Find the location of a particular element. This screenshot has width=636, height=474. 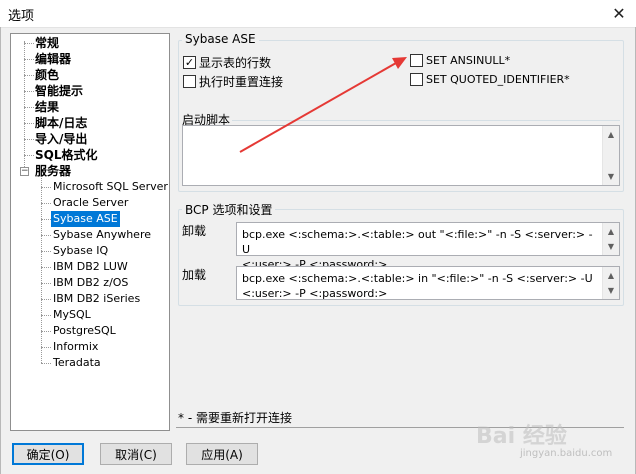

collapse-icon: − is located at coordinates (24, 171).